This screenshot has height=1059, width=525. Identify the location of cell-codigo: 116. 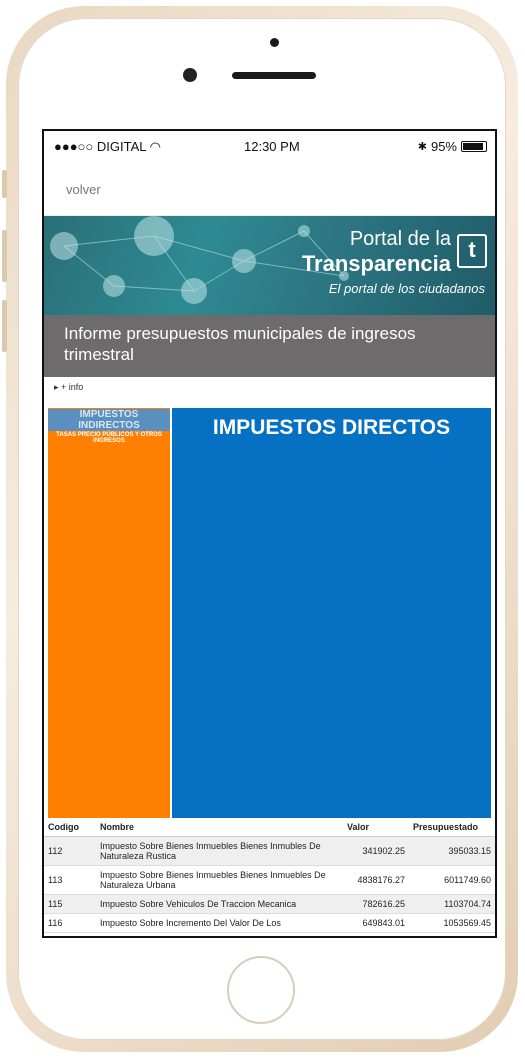
(70, 923).